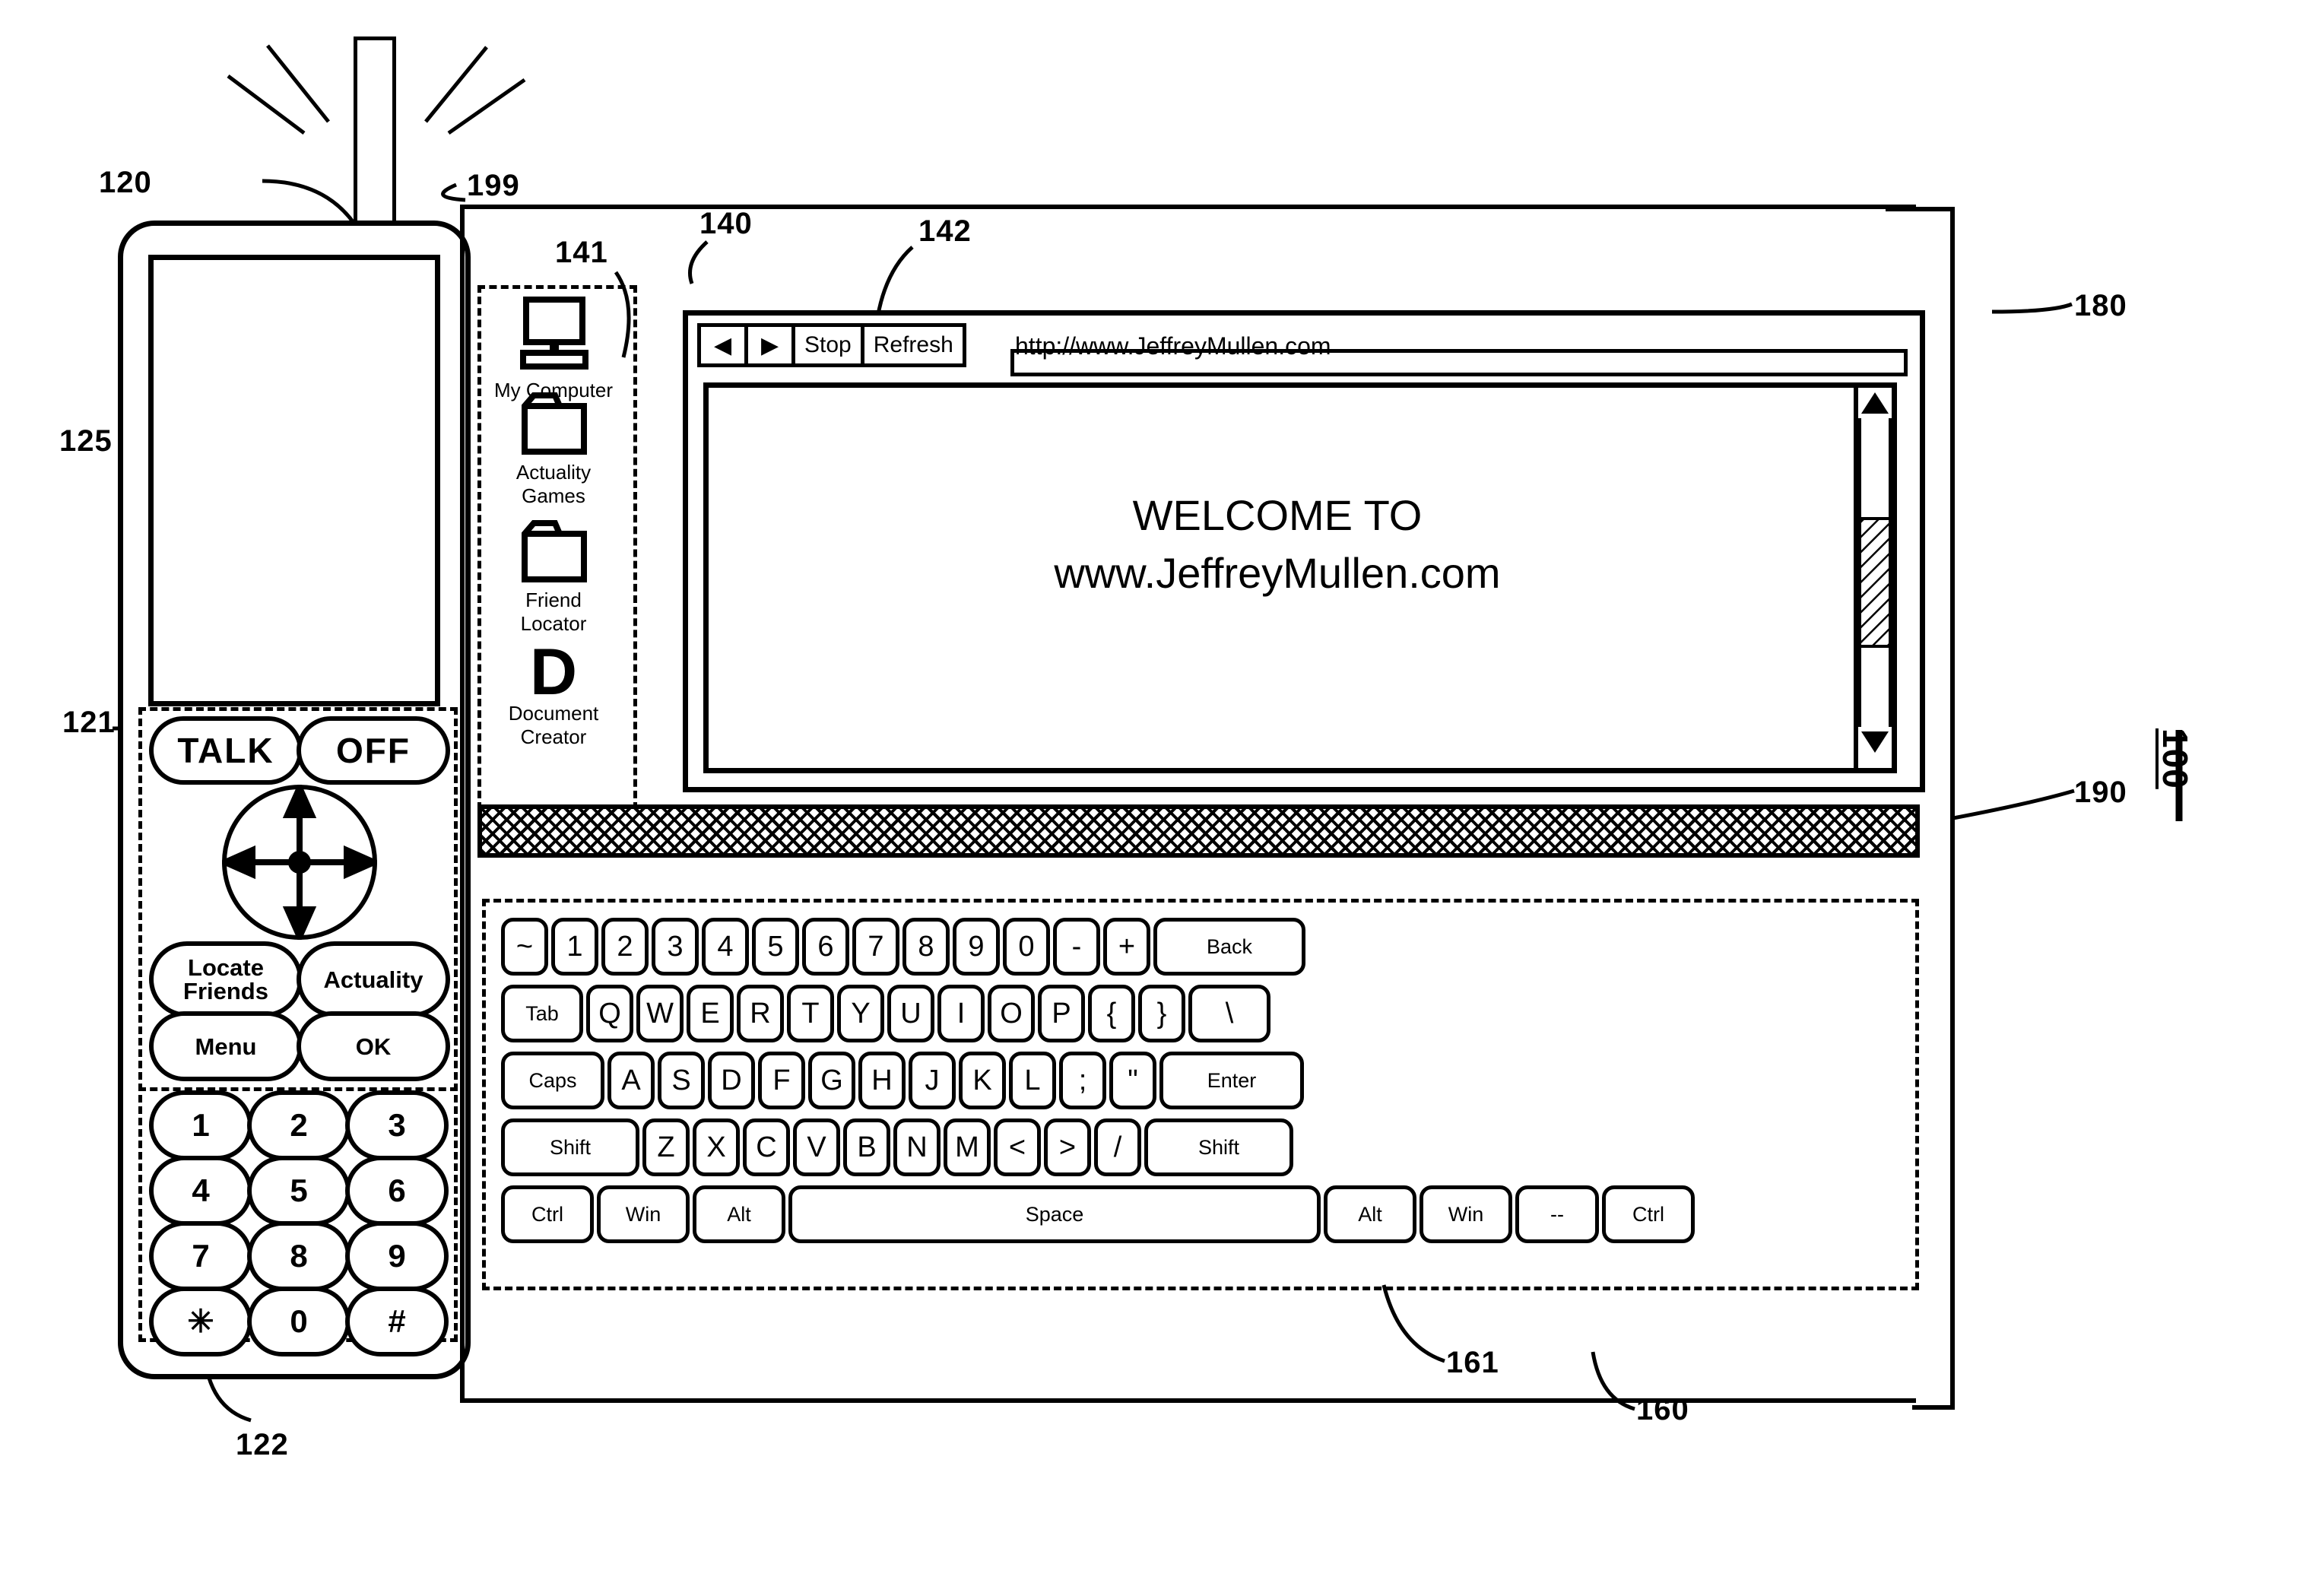 This screenshot has height=1596, width=2322. Describe the element at coordinates (226, 751) in the screenshot. I see `talk-key: TALK` at that location.